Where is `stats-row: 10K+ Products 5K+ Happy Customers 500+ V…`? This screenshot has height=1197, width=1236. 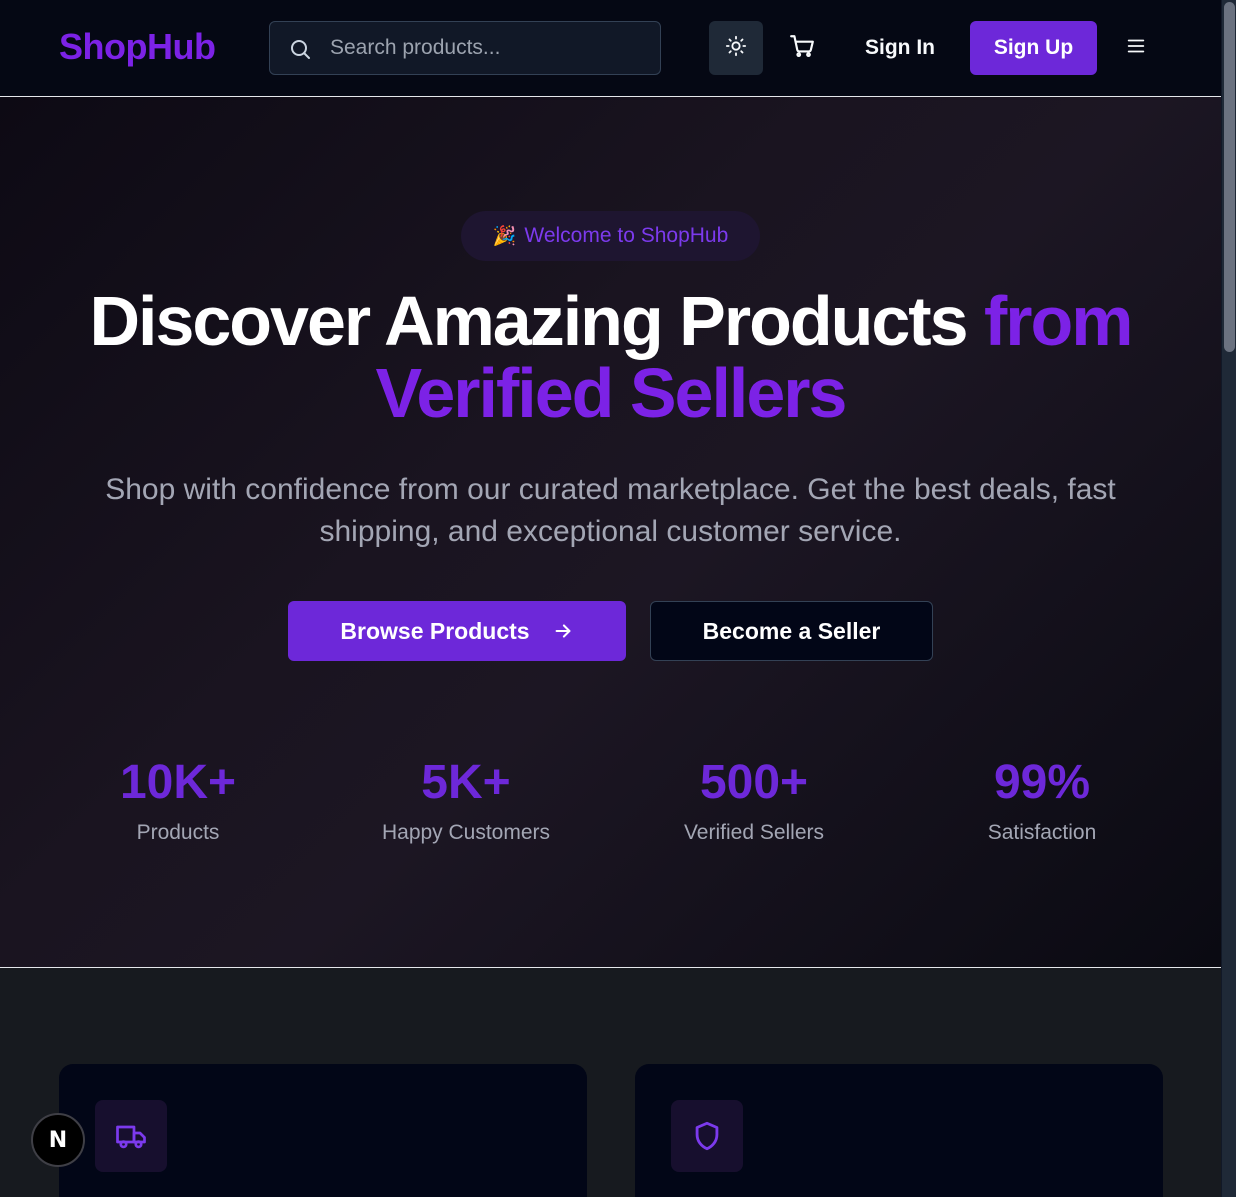
stats-row: 10K+ Products 5K+ Happy Customers 500+ V… is located at coordinates (610, 800).